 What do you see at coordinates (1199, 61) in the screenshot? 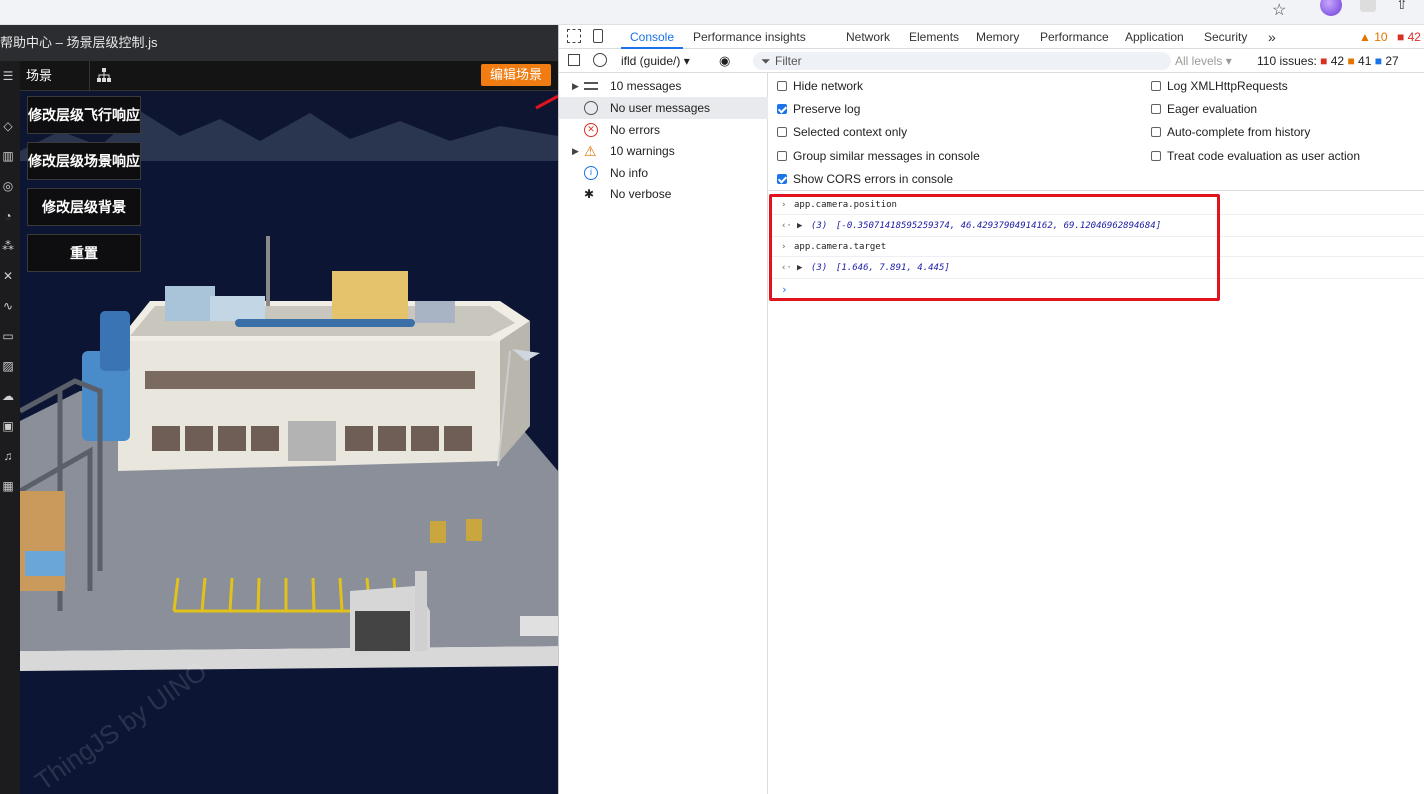
I see `levels-label: All levels` at bounding box center [1199, 61].